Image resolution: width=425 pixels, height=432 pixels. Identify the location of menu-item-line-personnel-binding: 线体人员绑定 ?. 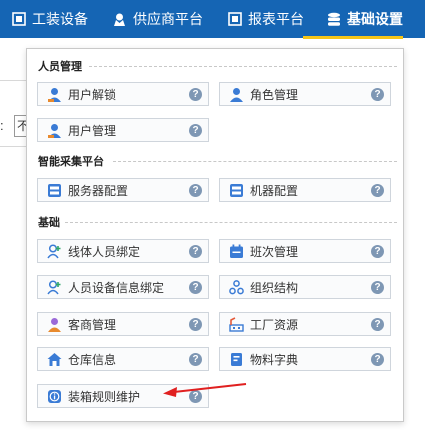
(123, 251).